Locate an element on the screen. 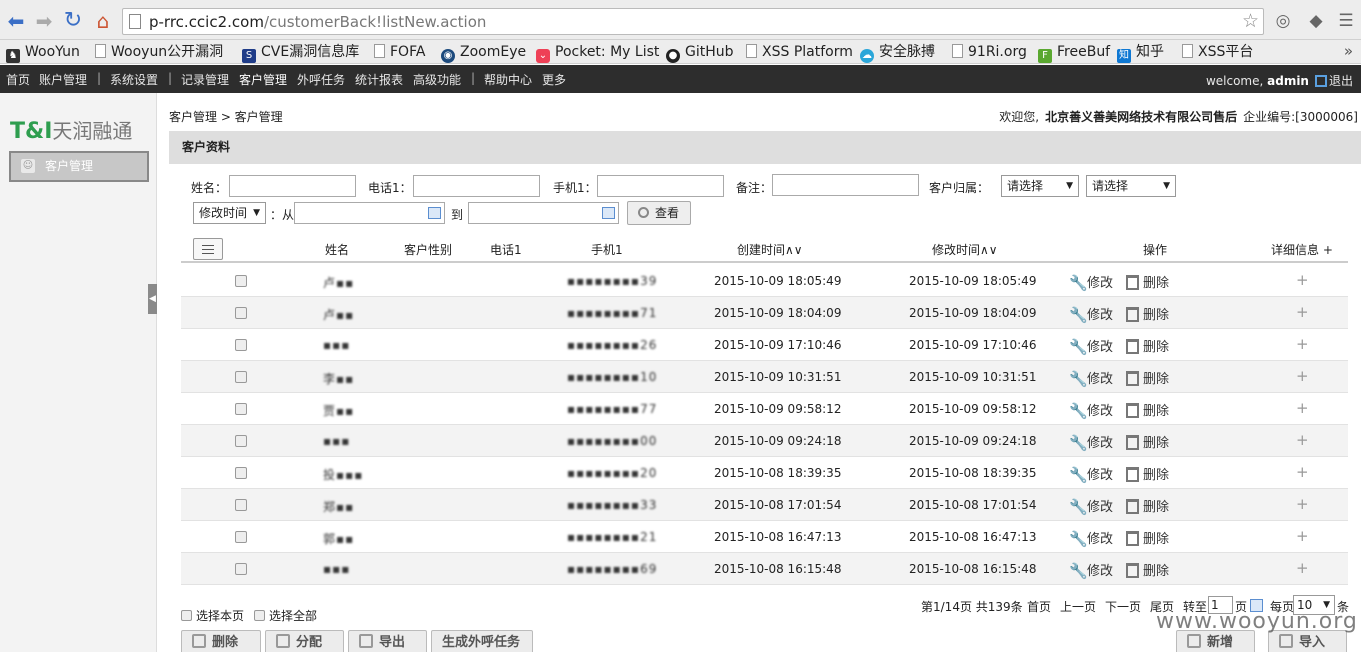 The image size is (1361, 652). reload-icon: ↻ is located at coordinates (73, 21).